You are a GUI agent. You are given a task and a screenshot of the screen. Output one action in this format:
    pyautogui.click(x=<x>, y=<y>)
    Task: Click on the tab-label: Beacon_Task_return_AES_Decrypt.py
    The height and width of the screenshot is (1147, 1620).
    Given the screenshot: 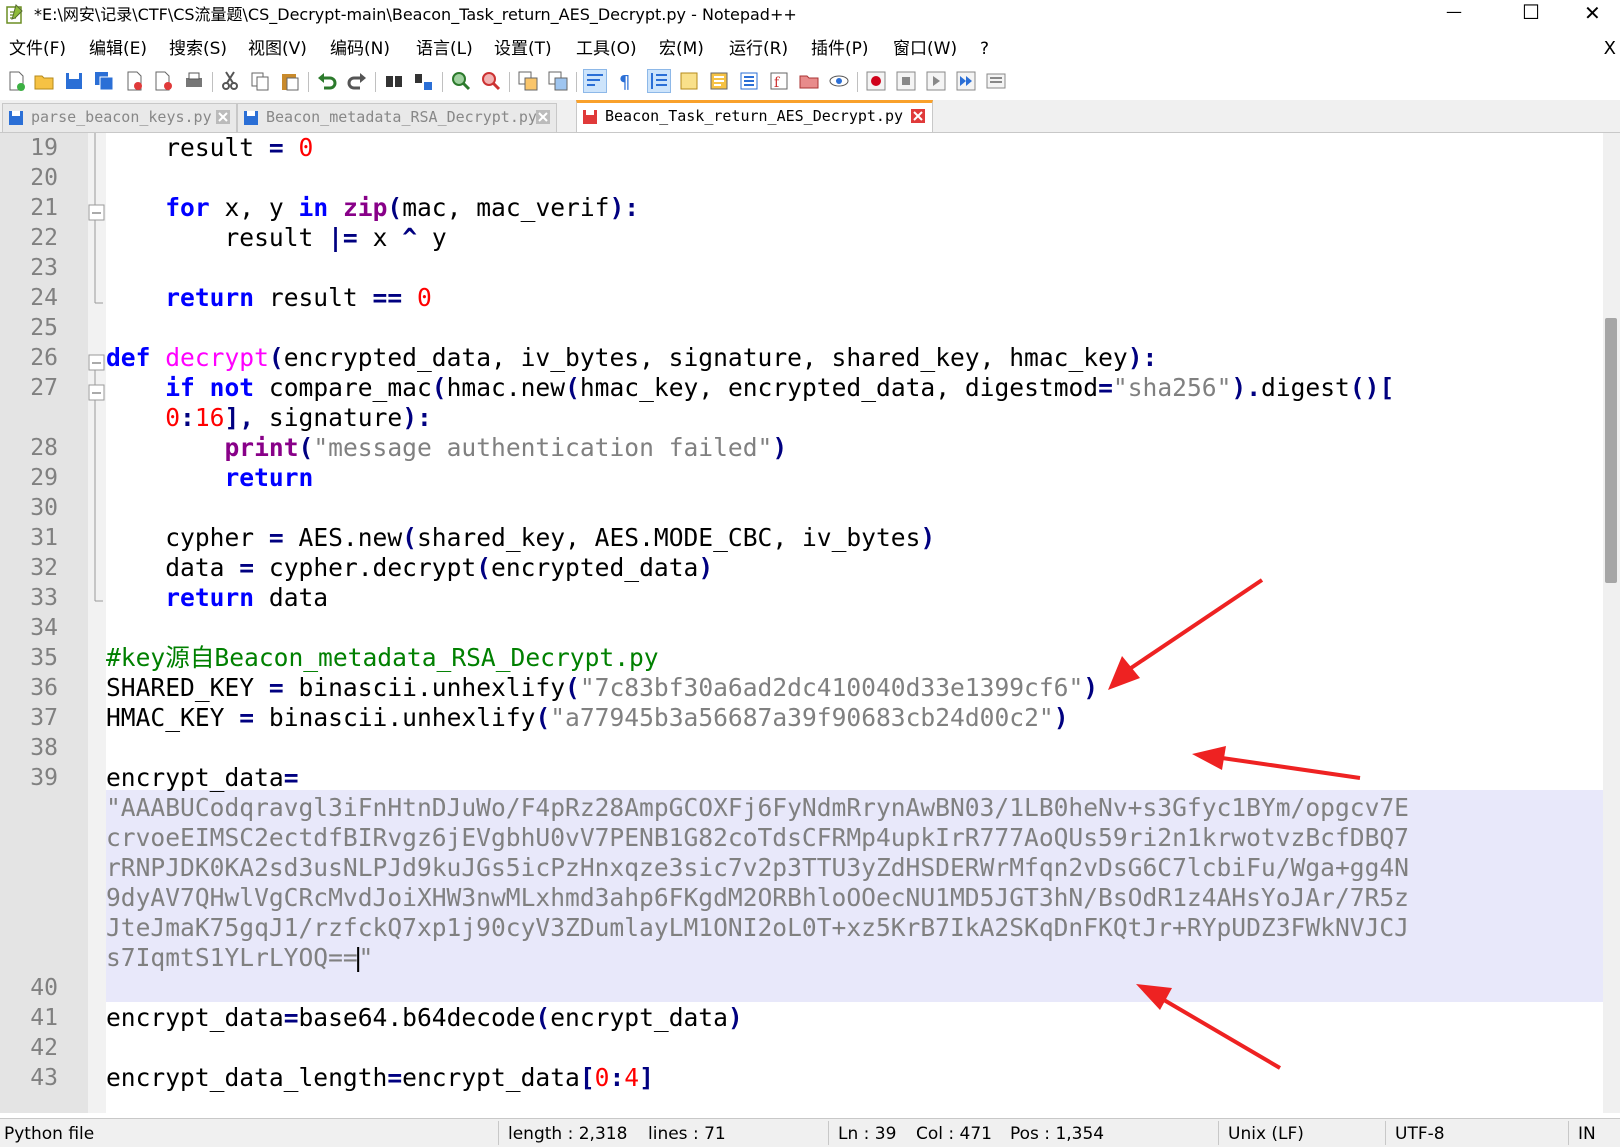 What is the action you would take?
    pyautogui.click(x=754, y=116)
    